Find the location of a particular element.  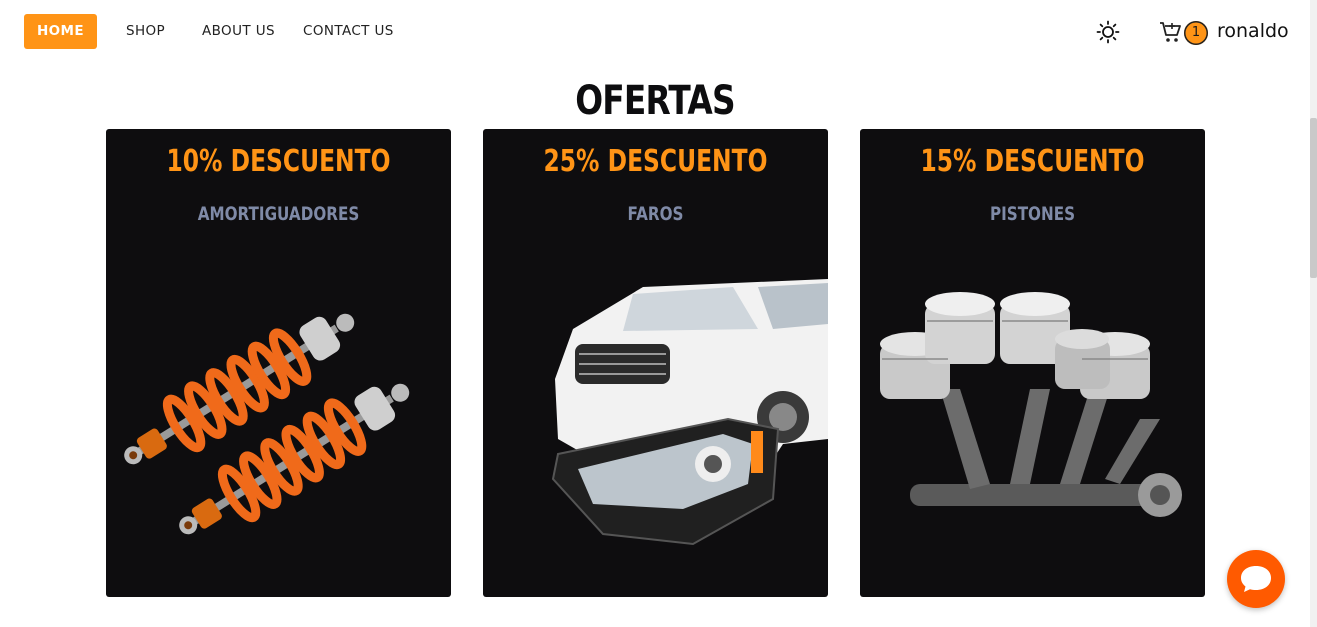

engine-pistons-image is located at coordinates (1031, 404).